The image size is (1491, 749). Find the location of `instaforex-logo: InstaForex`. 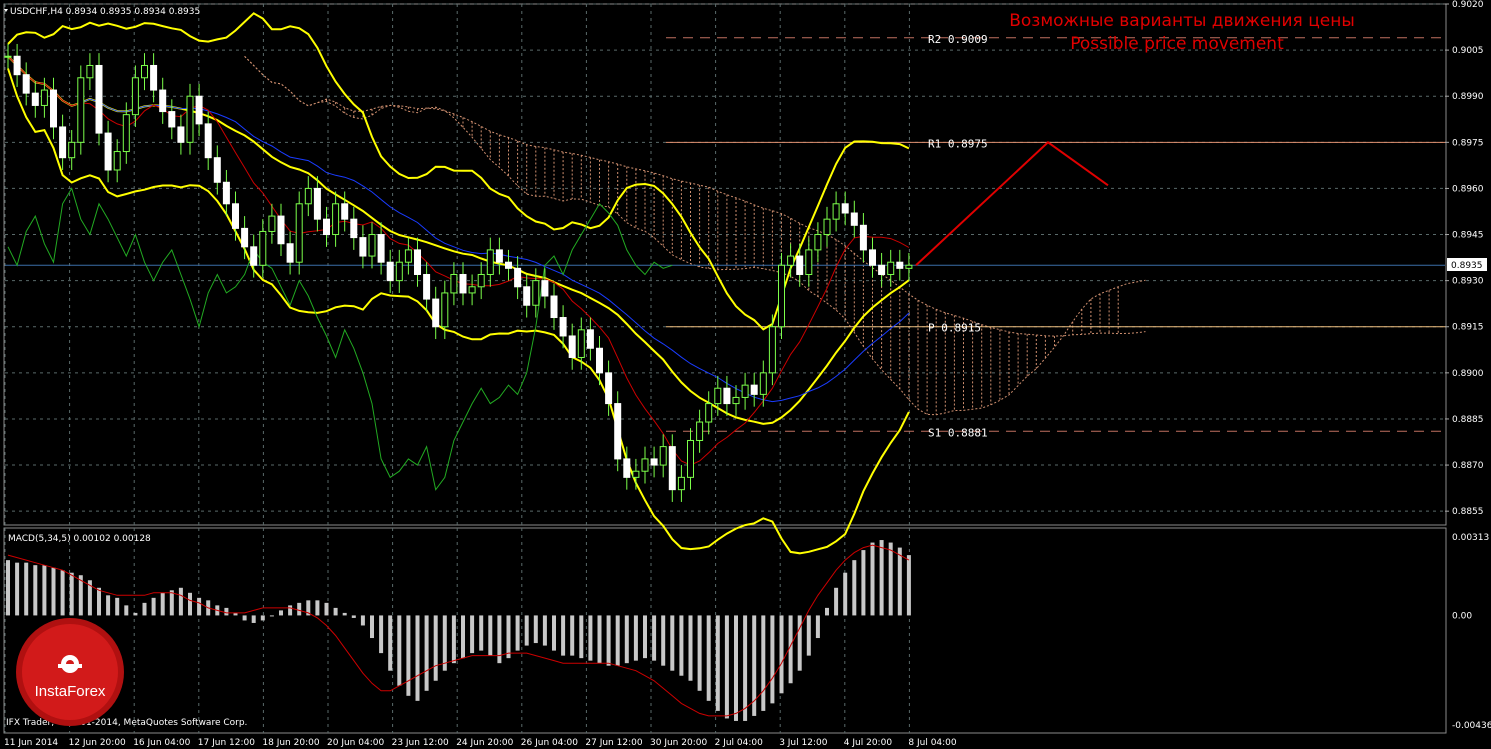

instaforex-logo: InstaForex is located at coordinates (70, 672).